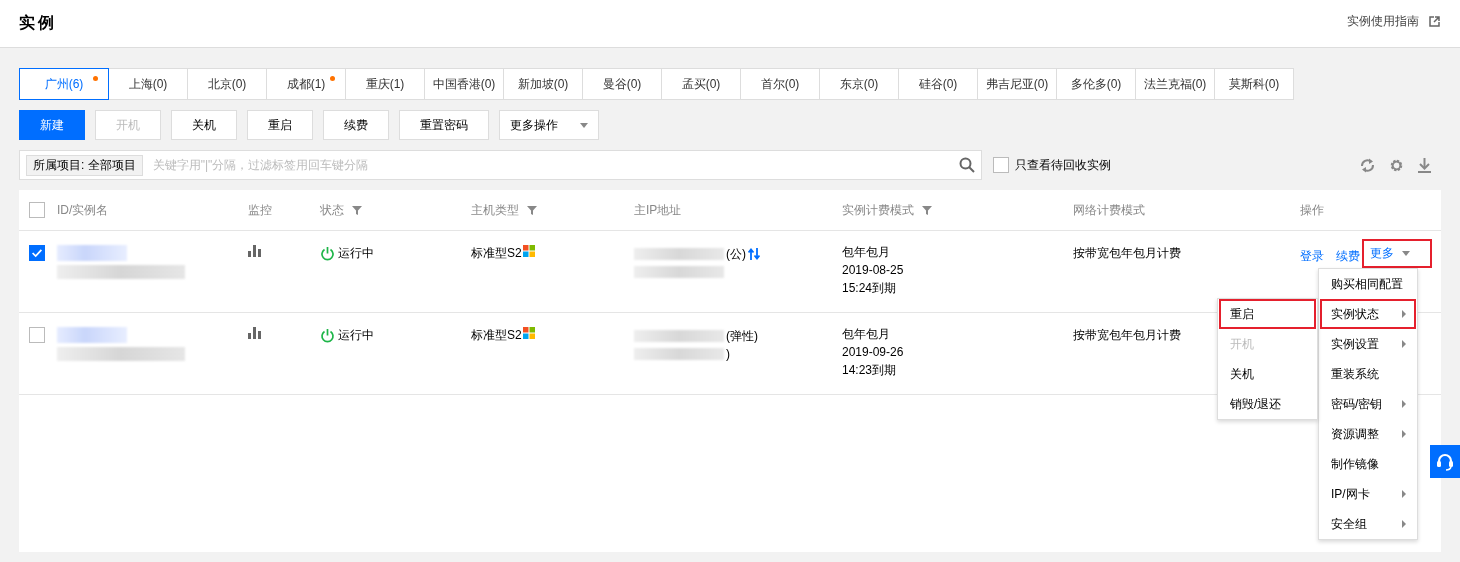  Describe the element at coordinates (1368, 524) in the screenshot. I see `menu-item: 安全组` at that location.